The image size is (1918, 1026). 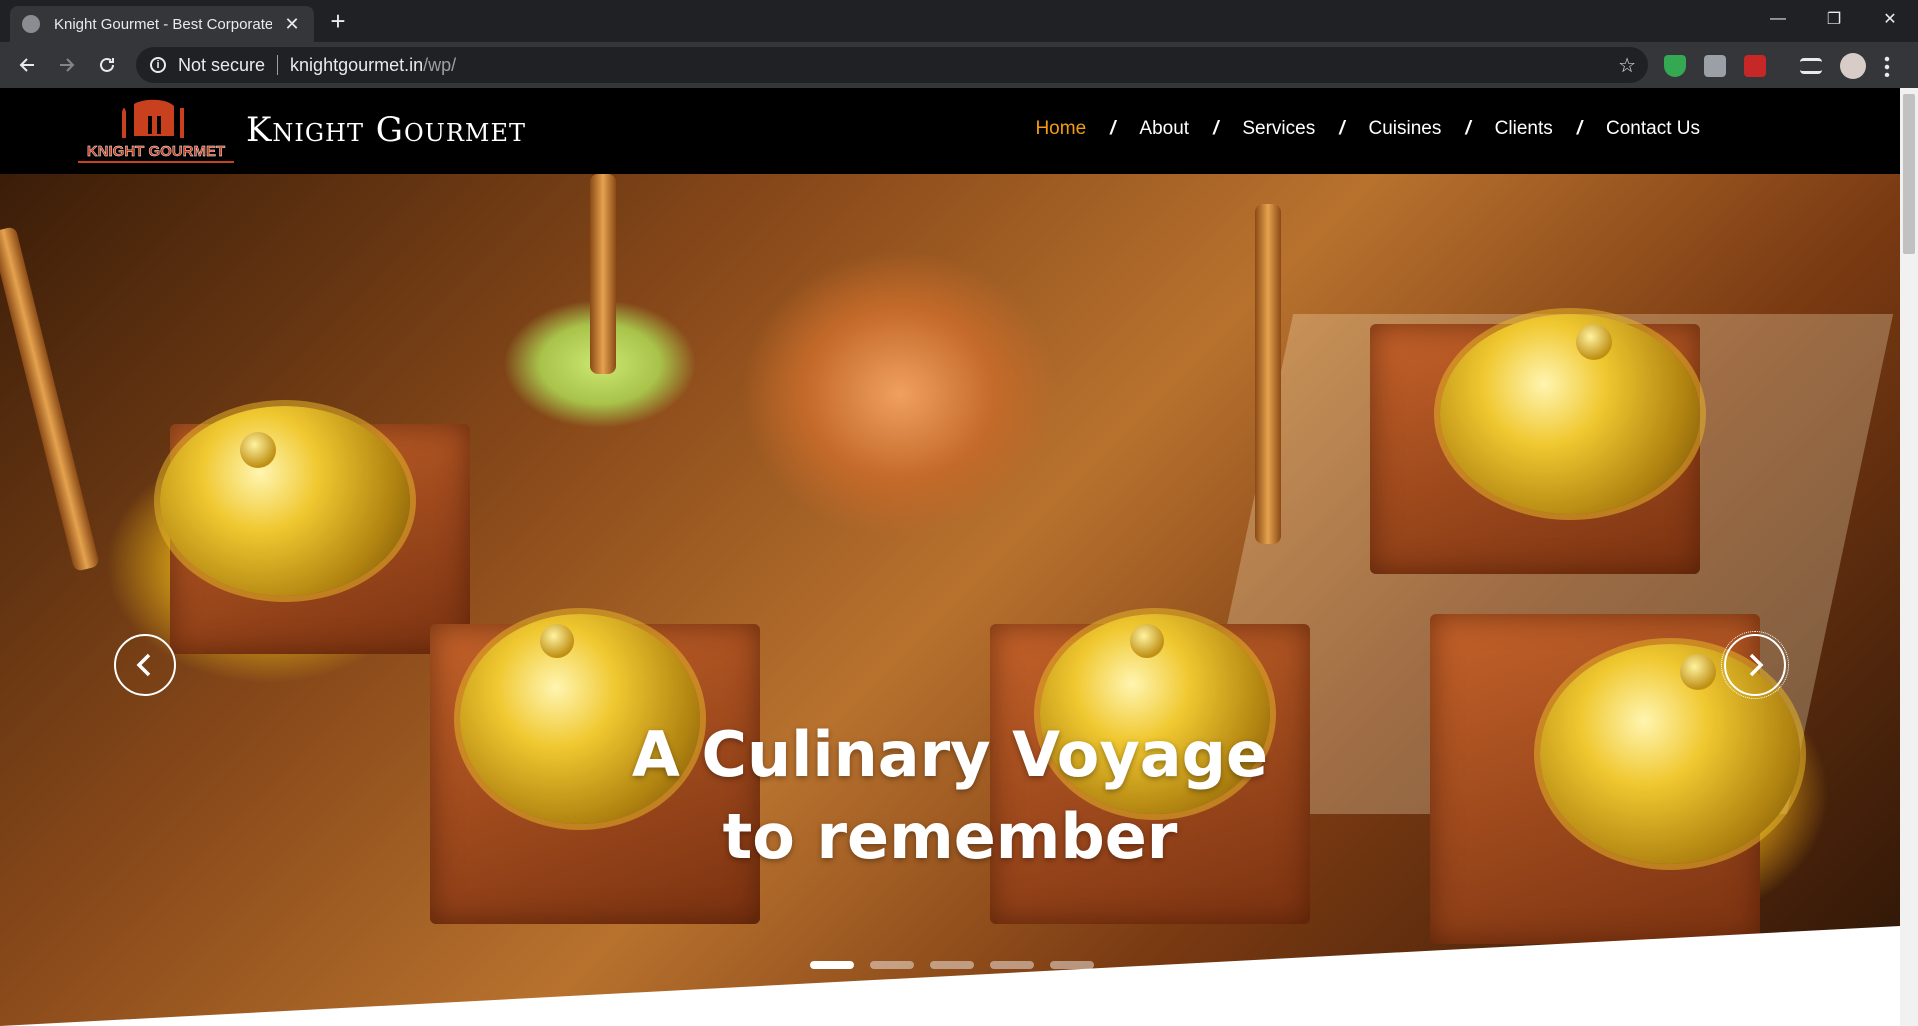 I want to click on nav-contact-us: Contact Us, so click(x=1653, y=129).